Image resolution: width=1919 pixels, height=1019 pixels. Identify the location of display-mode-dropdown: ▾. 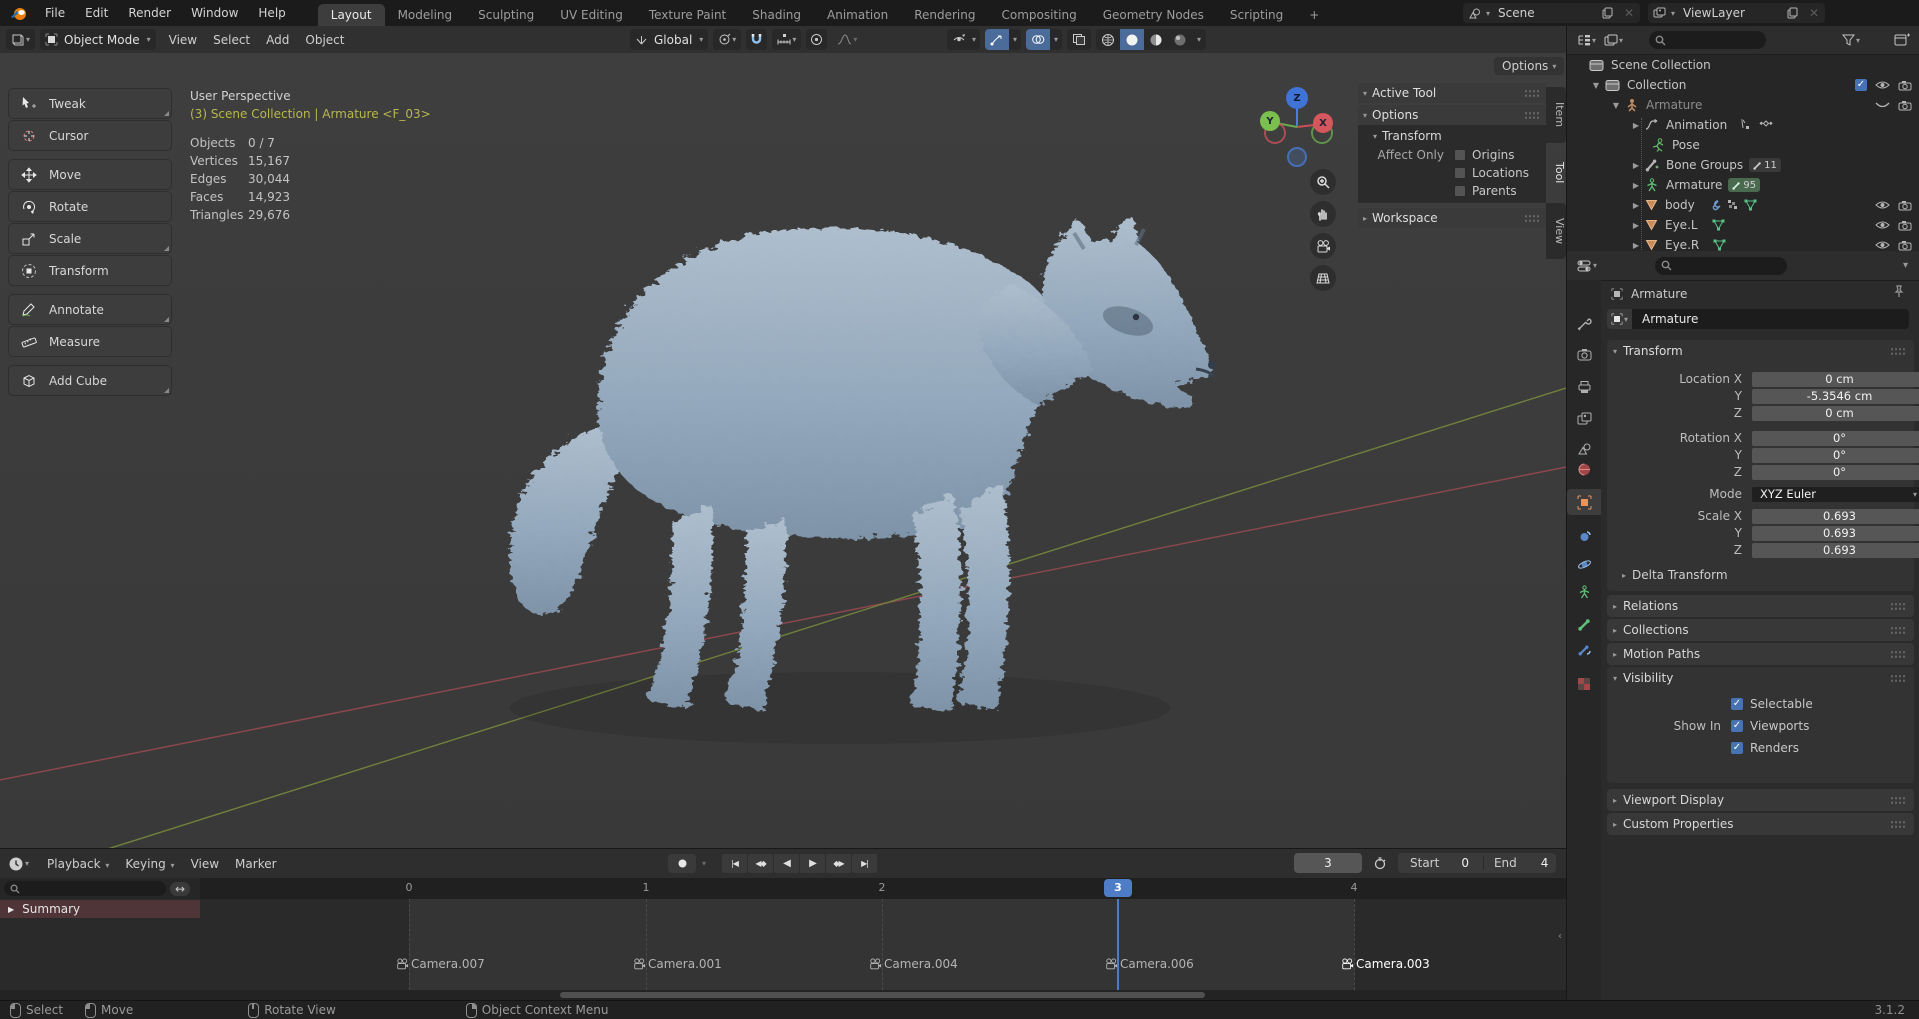
(1586, 40).